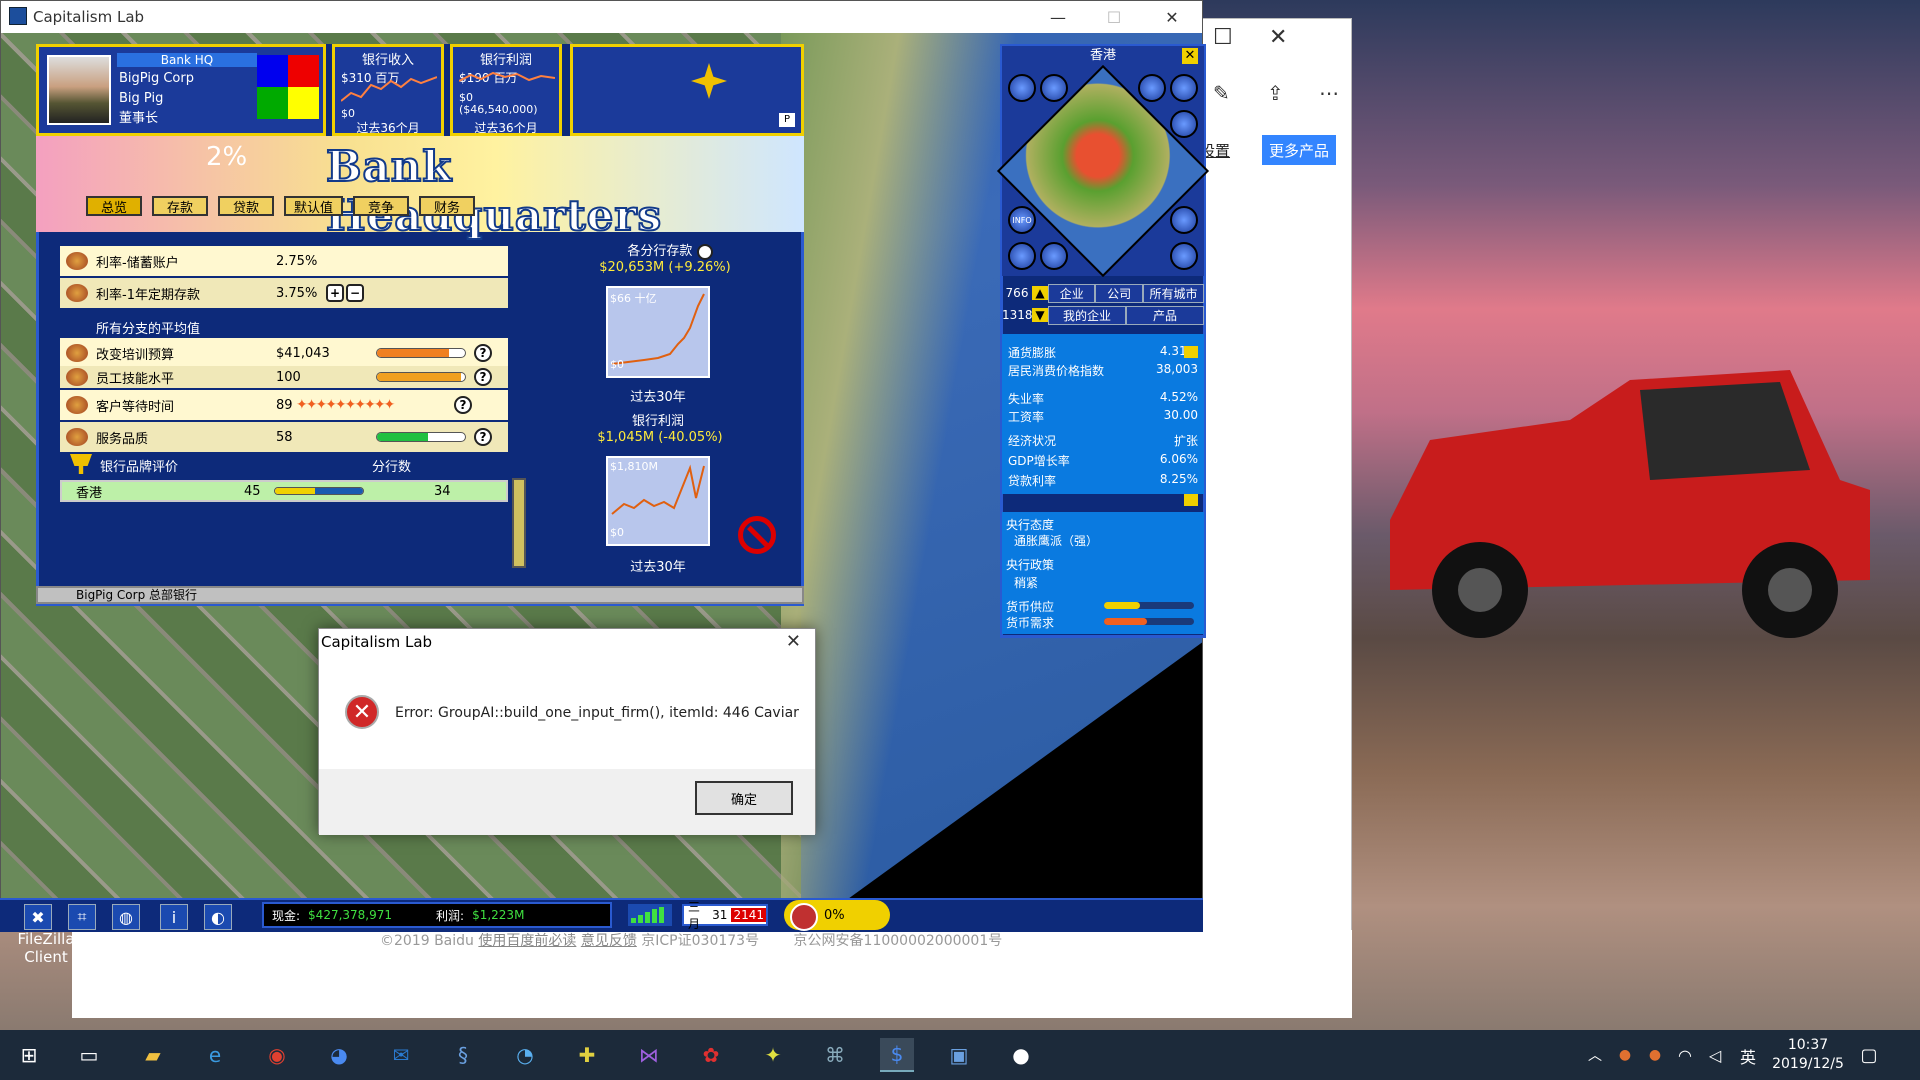 The width and height of the screenshot is (1920, 1080). I want to click on edge-icon: e, so click(215, 1055).